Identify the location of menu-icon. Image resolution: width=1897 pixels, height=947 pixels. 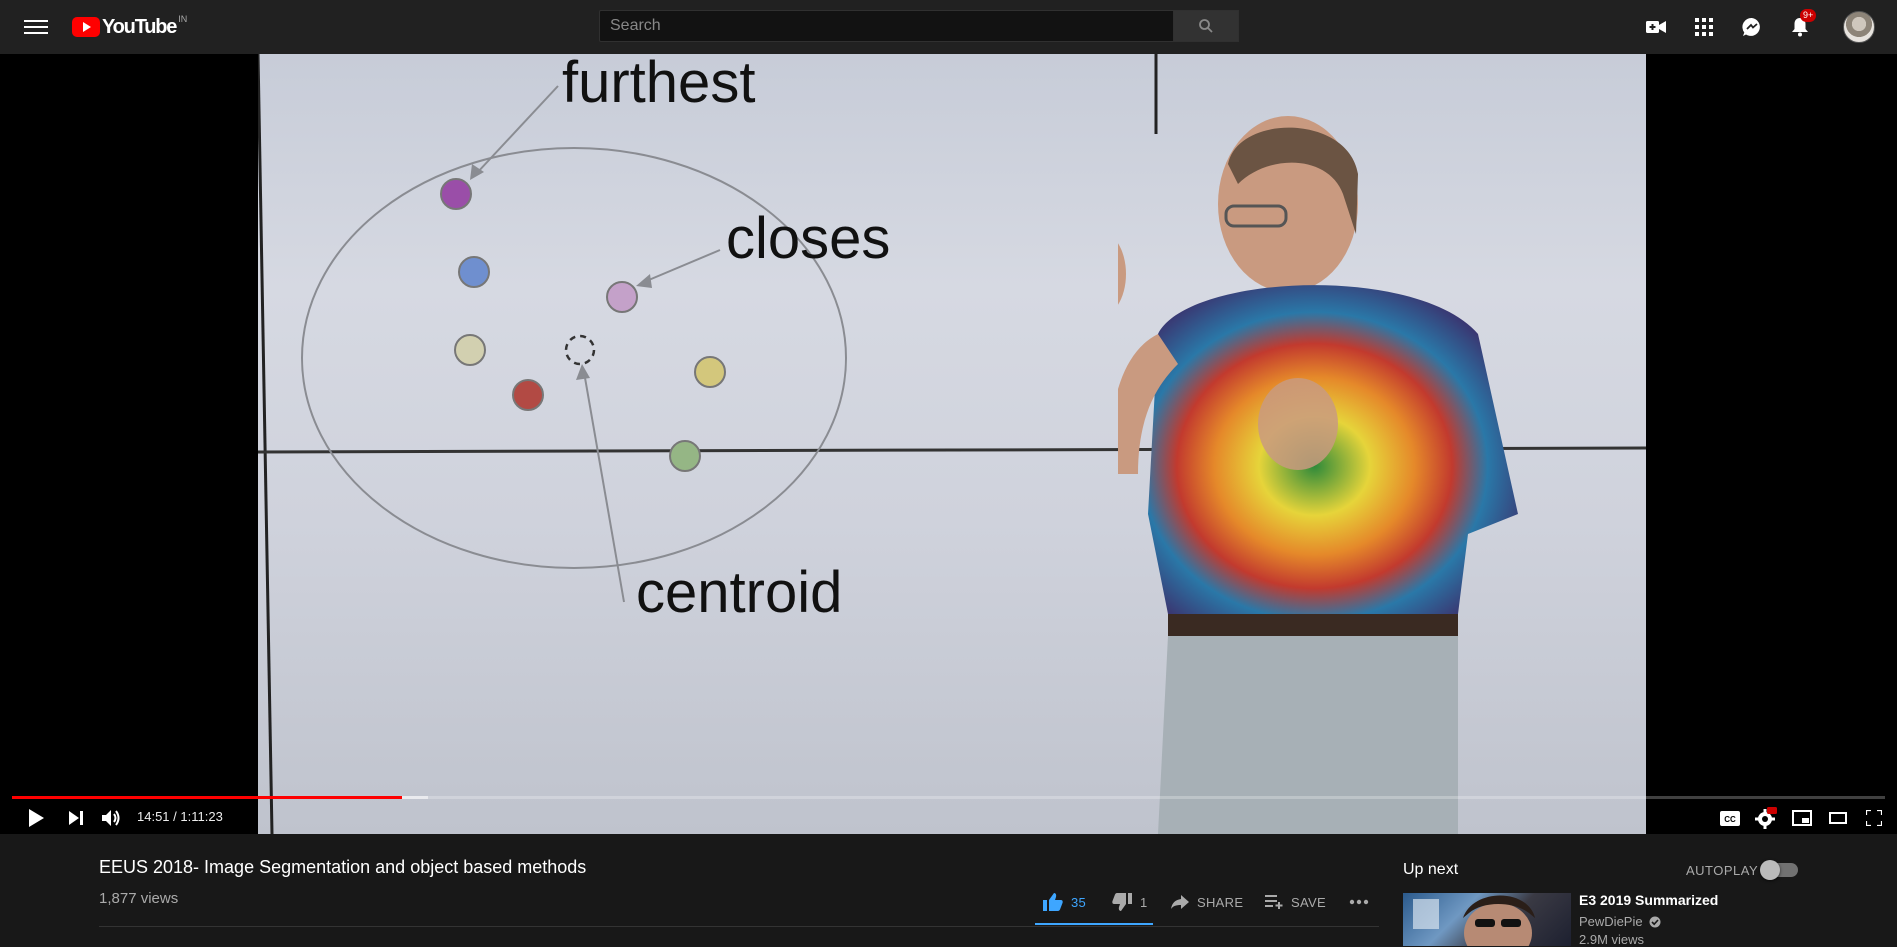
(36, 27).